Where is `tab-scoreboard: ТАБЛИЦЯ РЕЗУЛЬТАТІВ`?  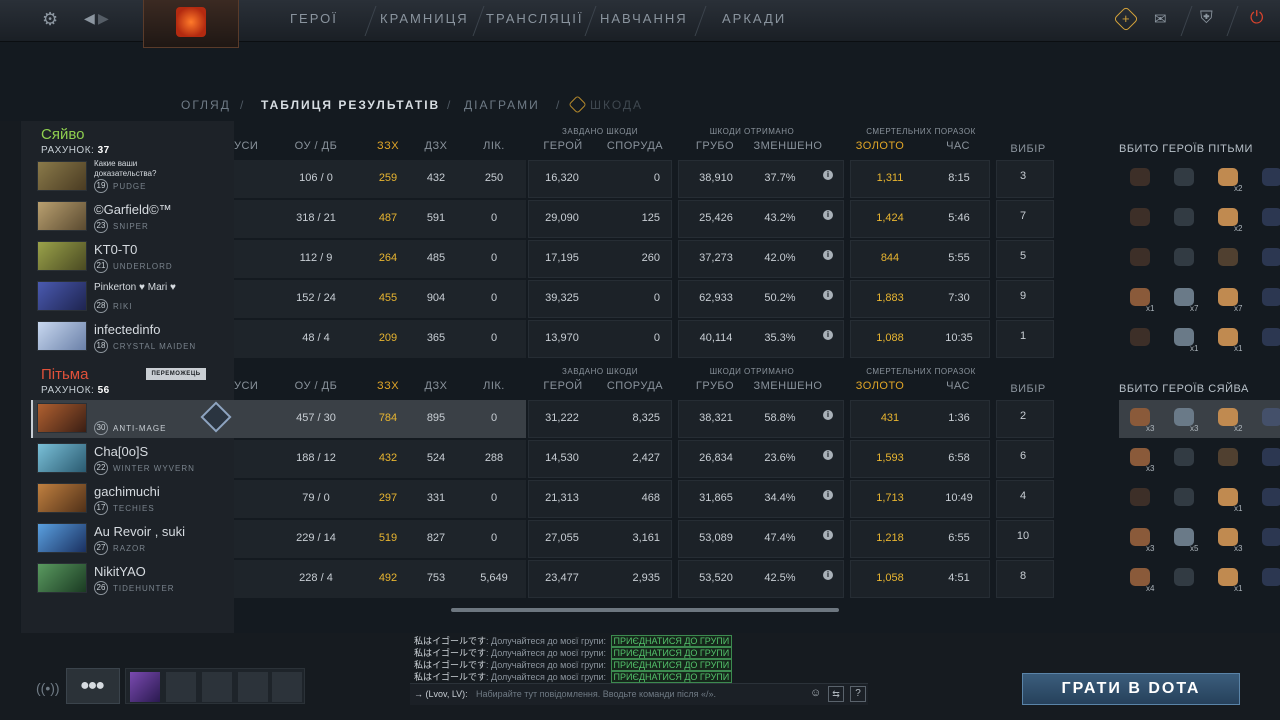 tab-scoreboard: ТАБЛИЦЯ РЕЗУЛЬТАТІВ is located at coordinates (350, 105).